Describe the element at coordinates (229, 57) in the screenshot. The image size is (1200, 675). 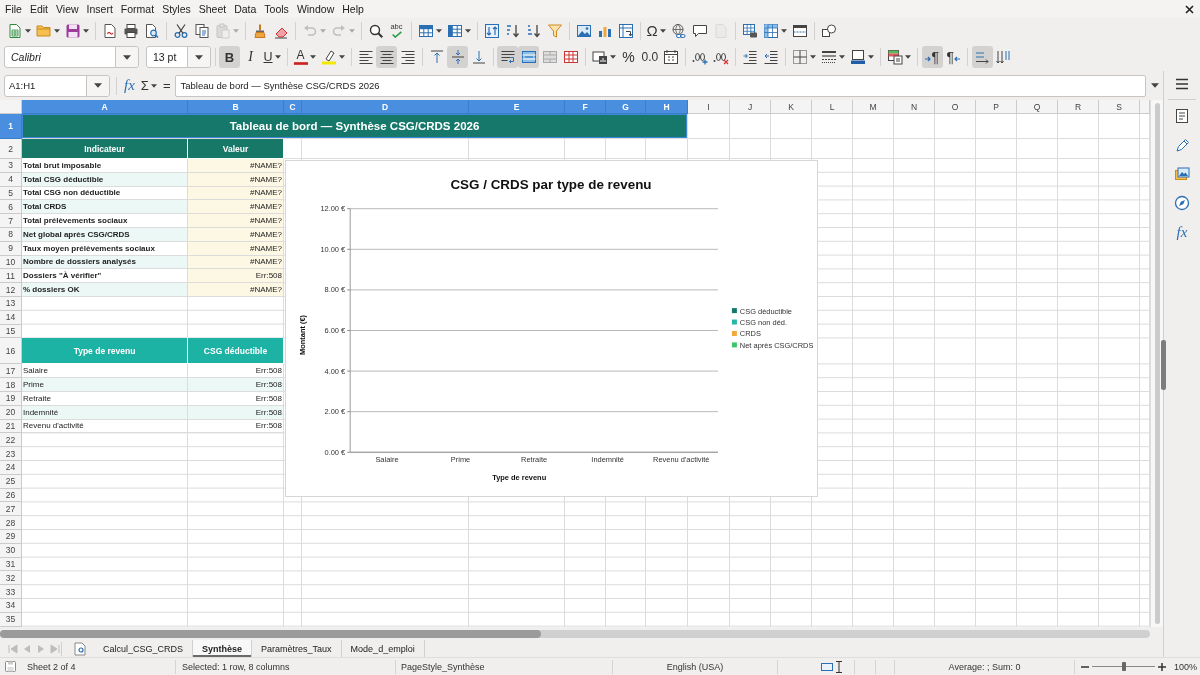
I see `bold-button: B` at that location.